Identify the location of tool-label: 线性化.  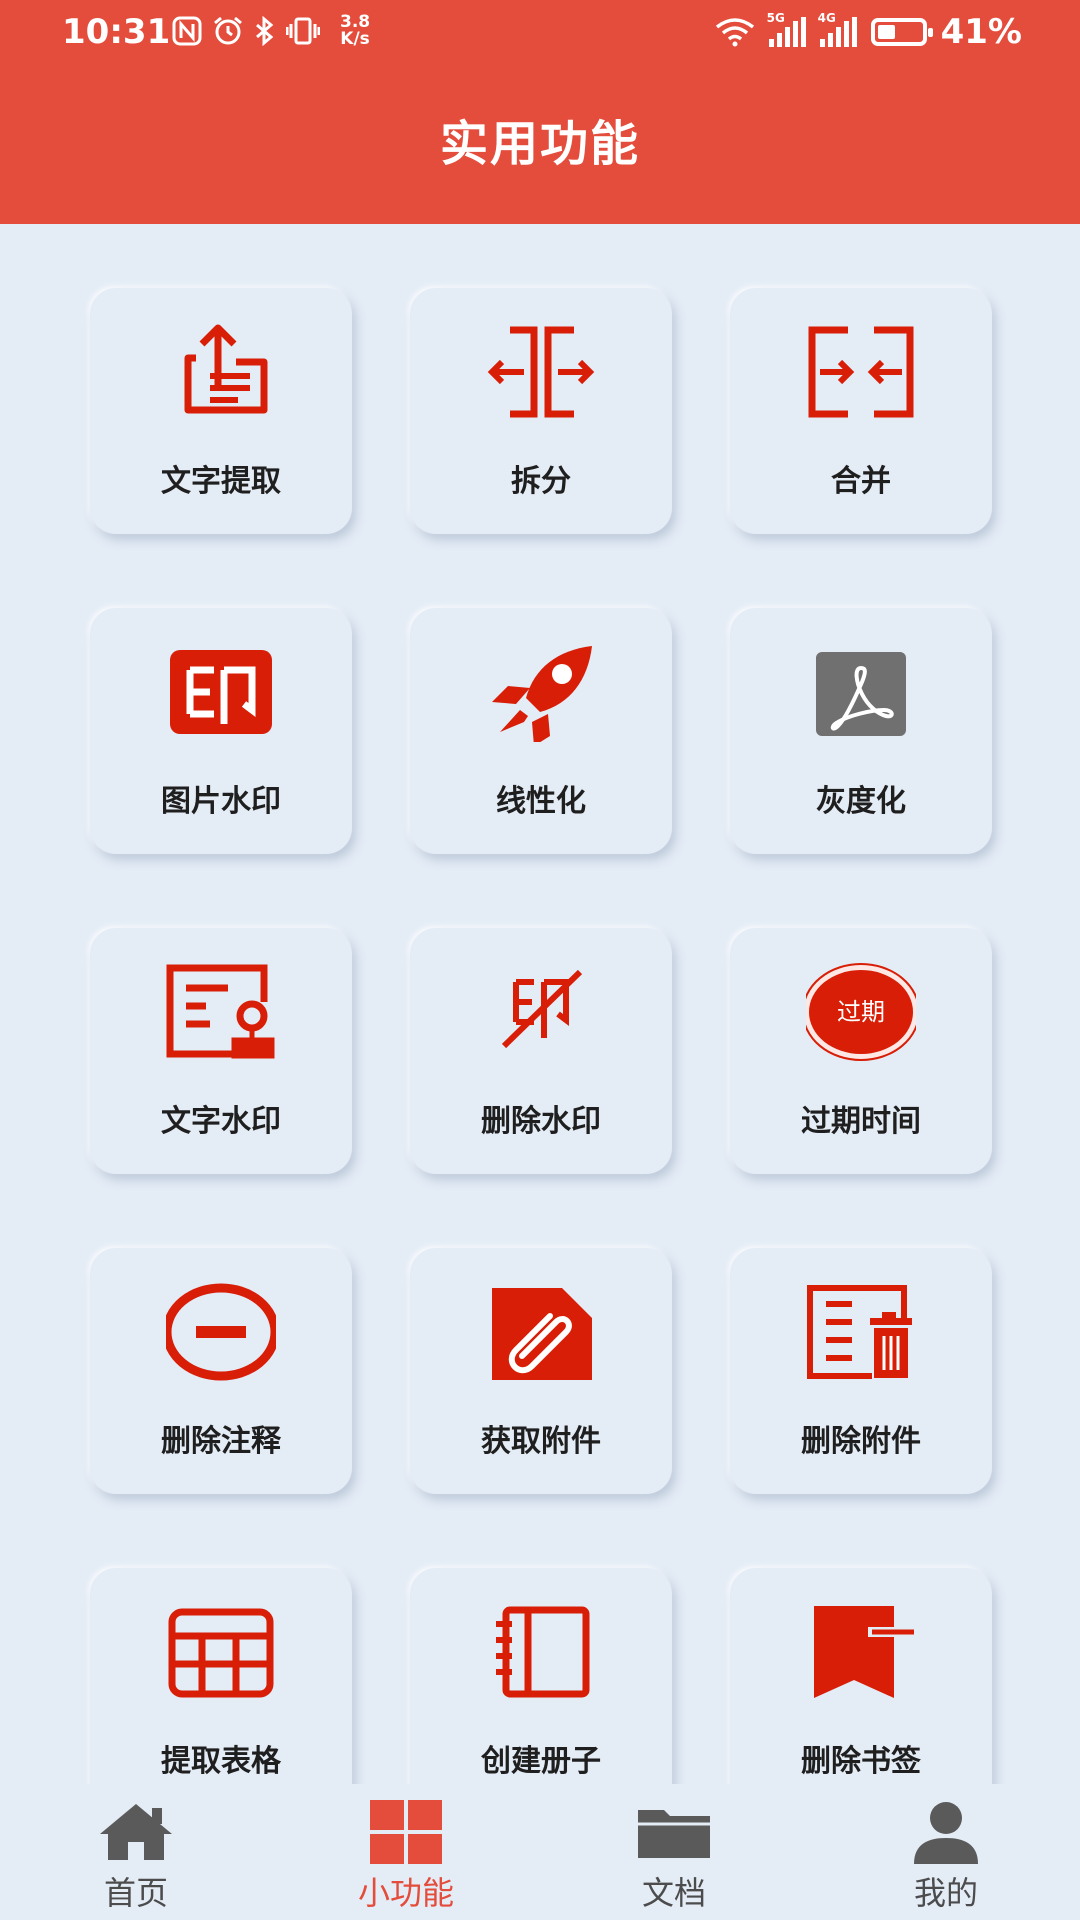
(541, 801).